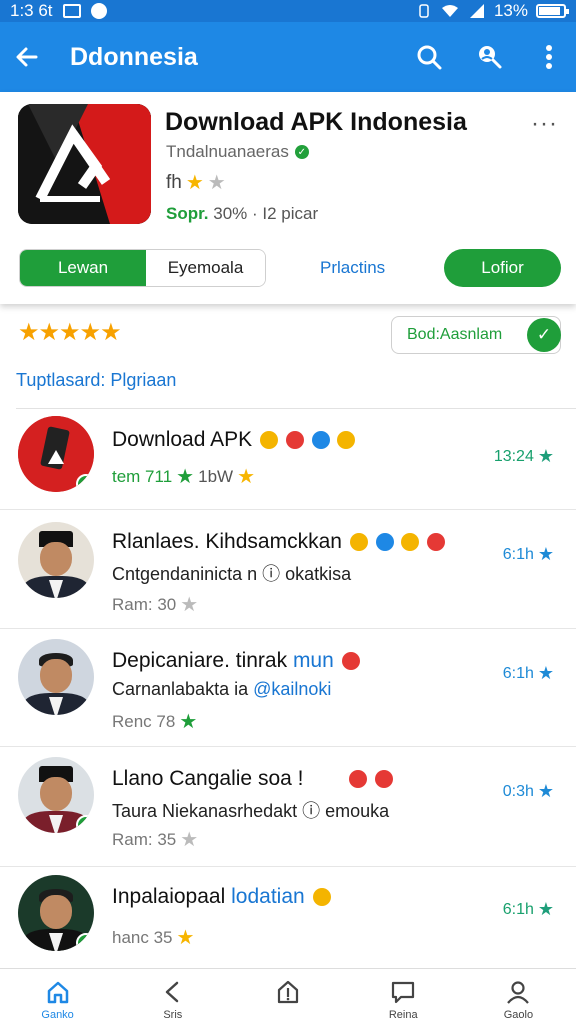 The height and width of the screenshot is (1024, 576). I want to click on developer-name: Tndalnuanaeras ✓, so click(237, 152).